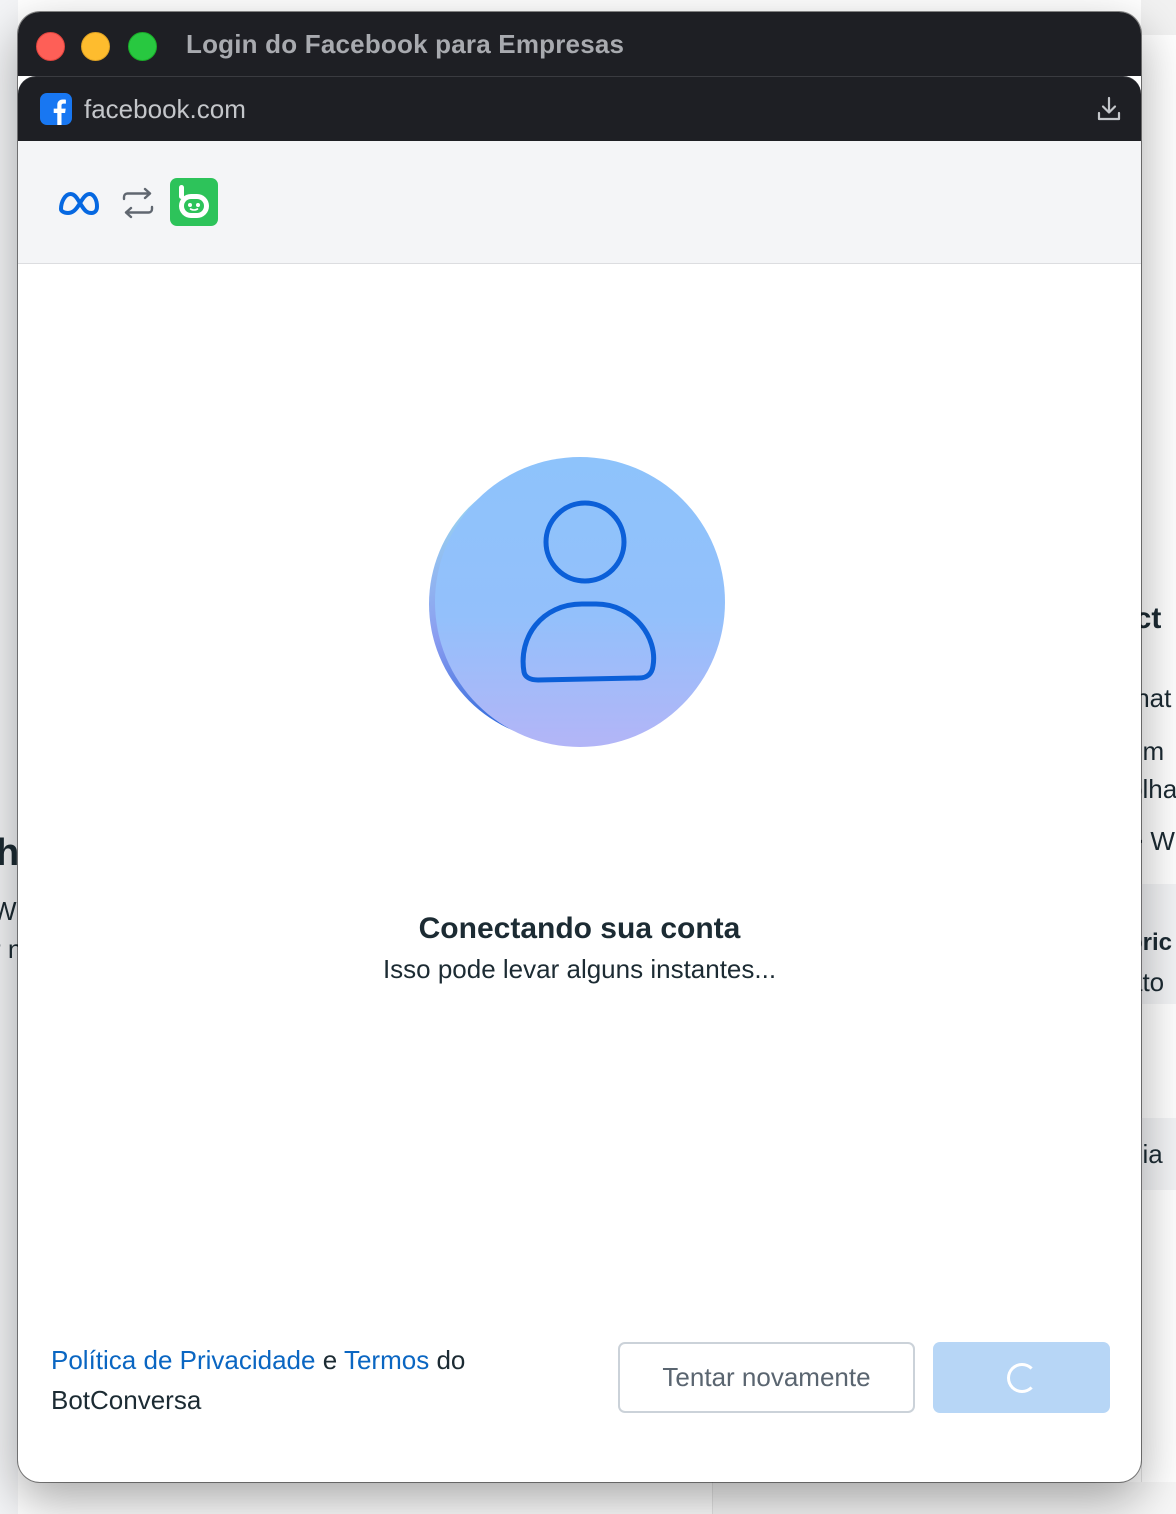  Describe the element at coordinates (1158, 18) in the screenshot. I see `background-topbar` at that location.